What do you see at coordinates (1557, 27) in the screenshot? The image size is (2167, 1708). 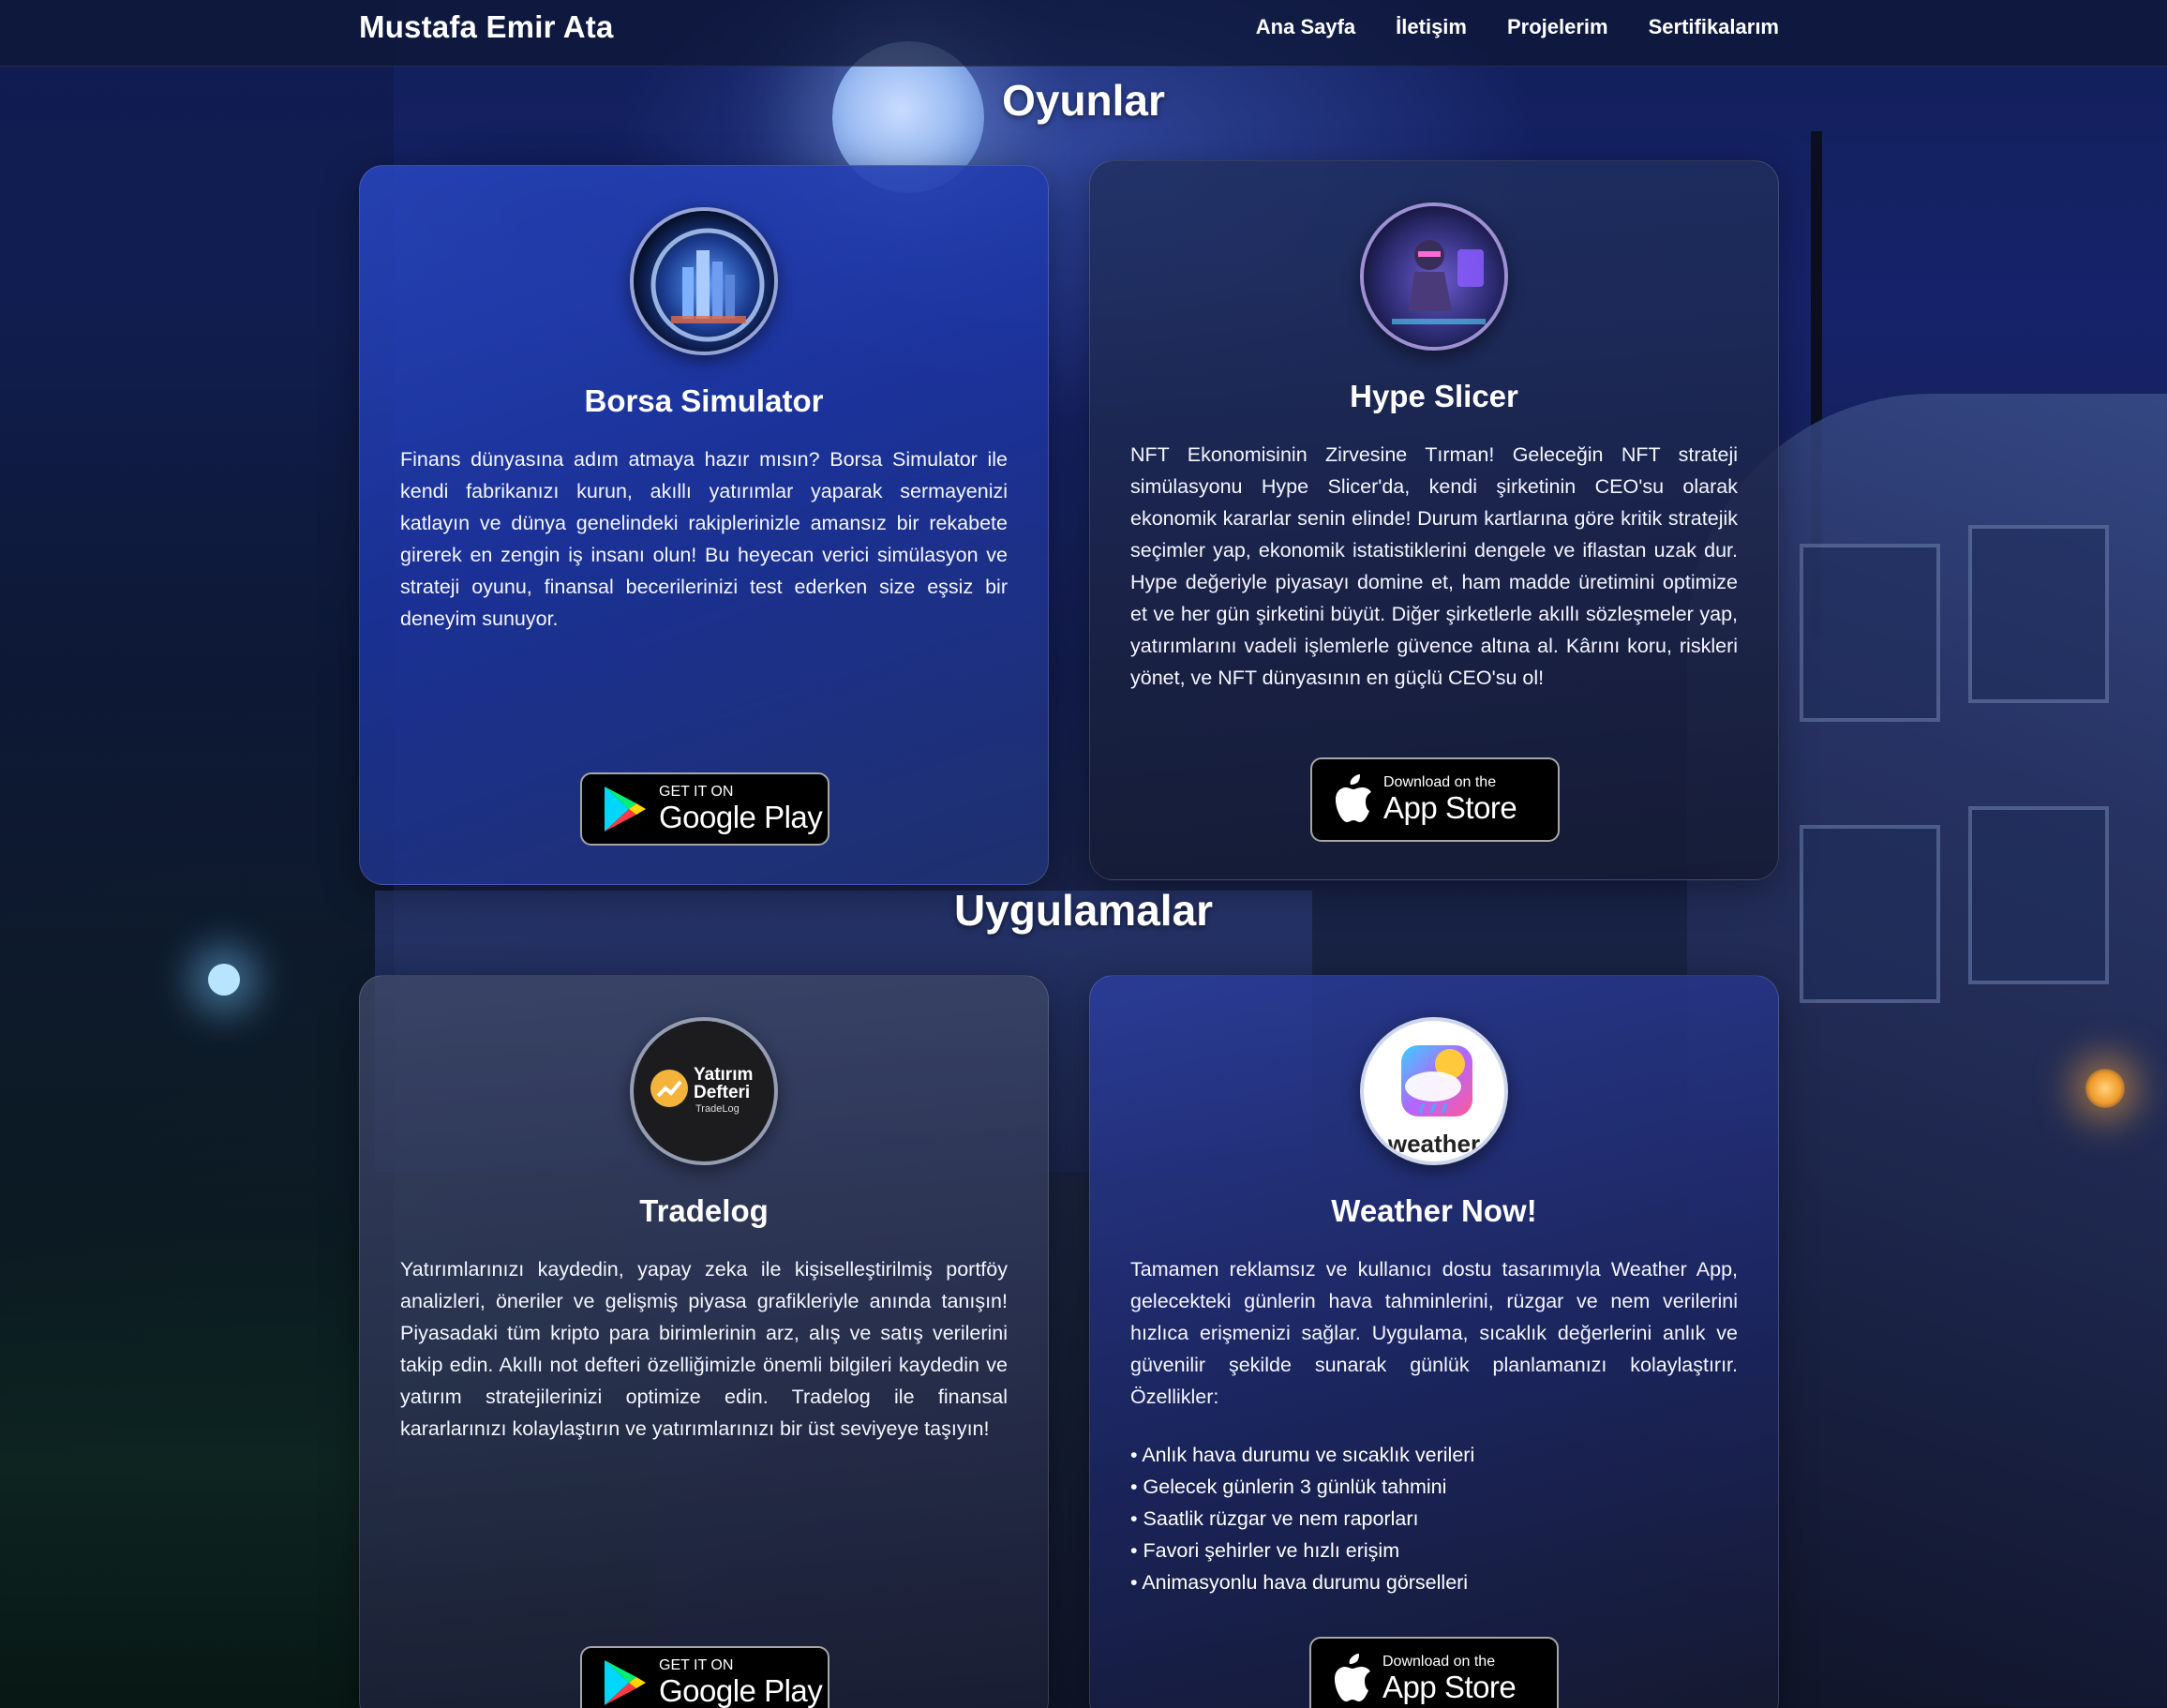 I see `nav-link-projelerim: Projelerim` at bounding box center [1557, 27].